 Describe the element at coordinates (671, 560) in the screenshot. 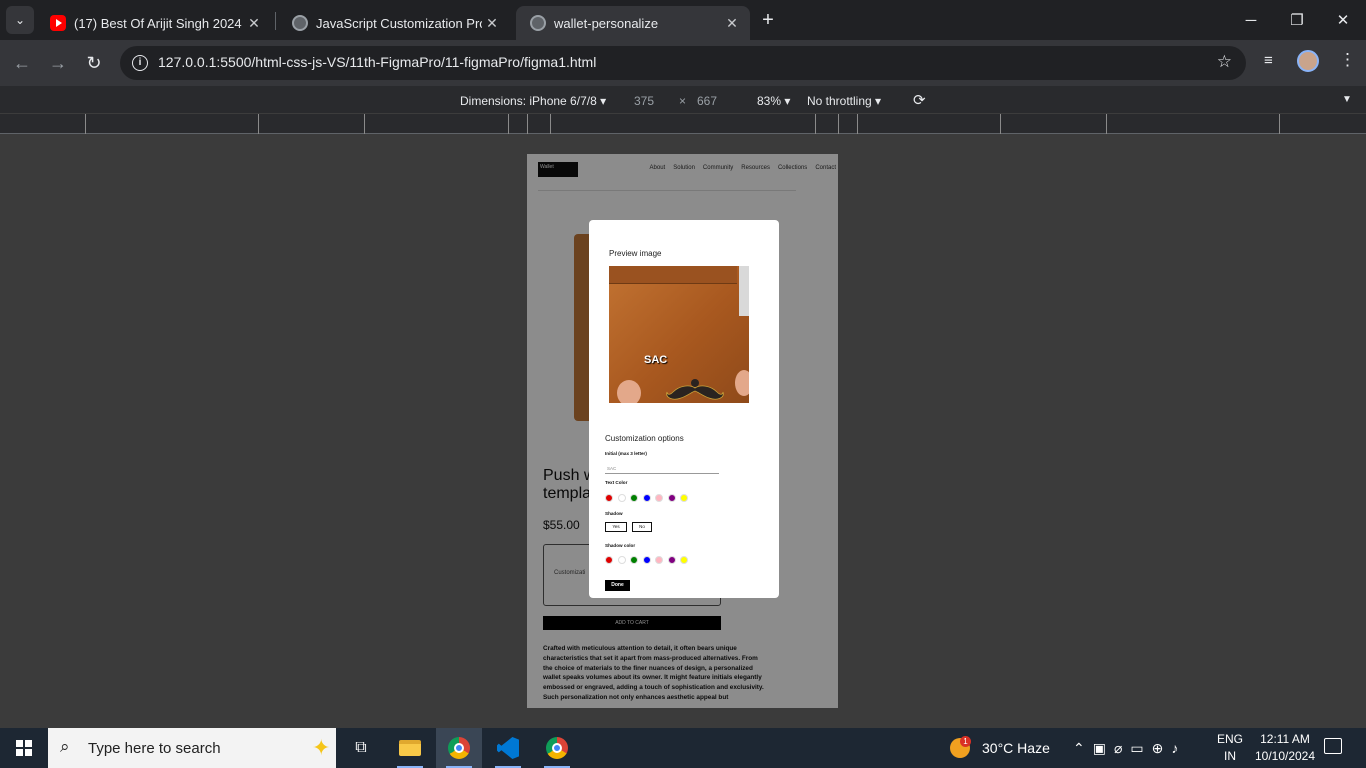

I see `shadow-color-purple` at that location.